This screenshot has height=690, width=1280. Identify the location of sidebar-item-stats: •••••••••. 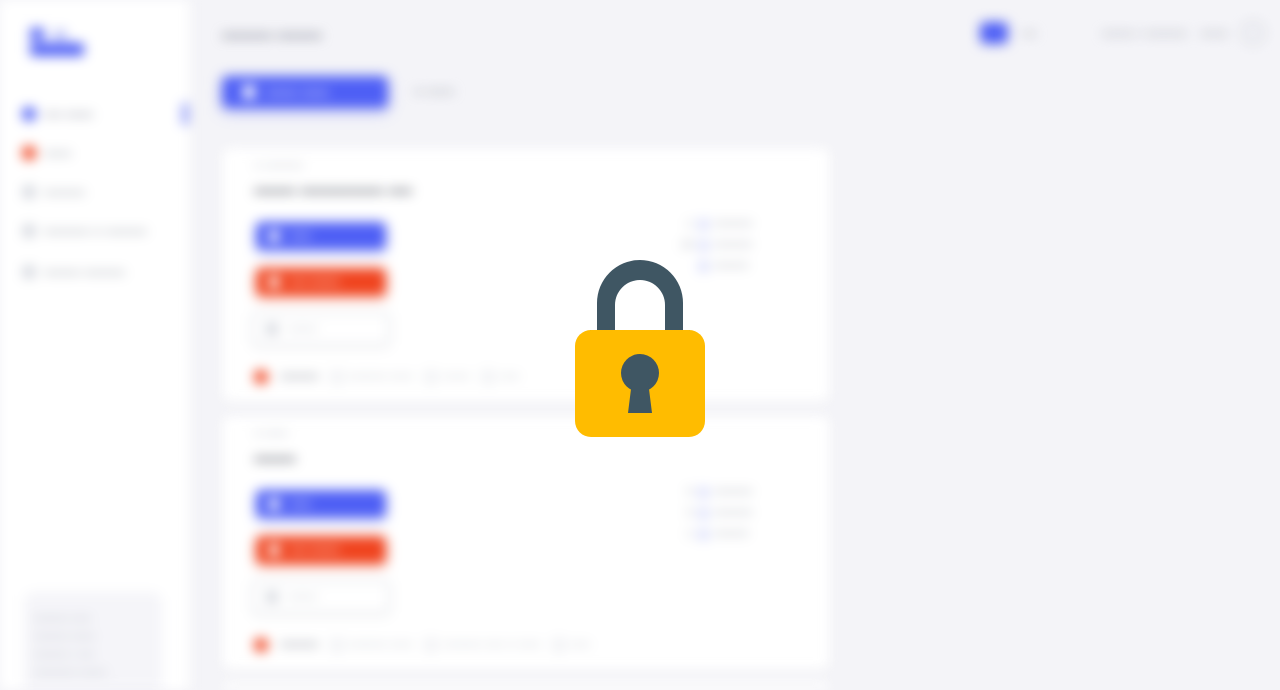
(104, 192).